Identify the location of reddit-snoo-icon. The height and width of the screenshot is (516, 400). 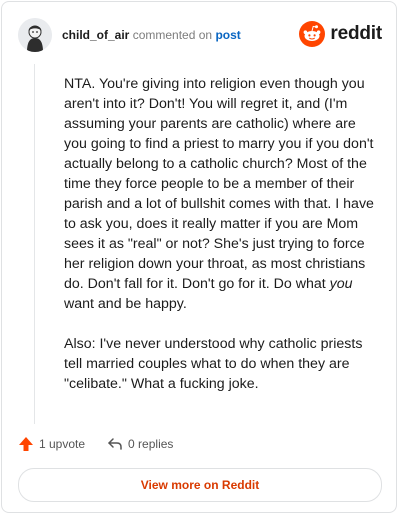
(312, 34).